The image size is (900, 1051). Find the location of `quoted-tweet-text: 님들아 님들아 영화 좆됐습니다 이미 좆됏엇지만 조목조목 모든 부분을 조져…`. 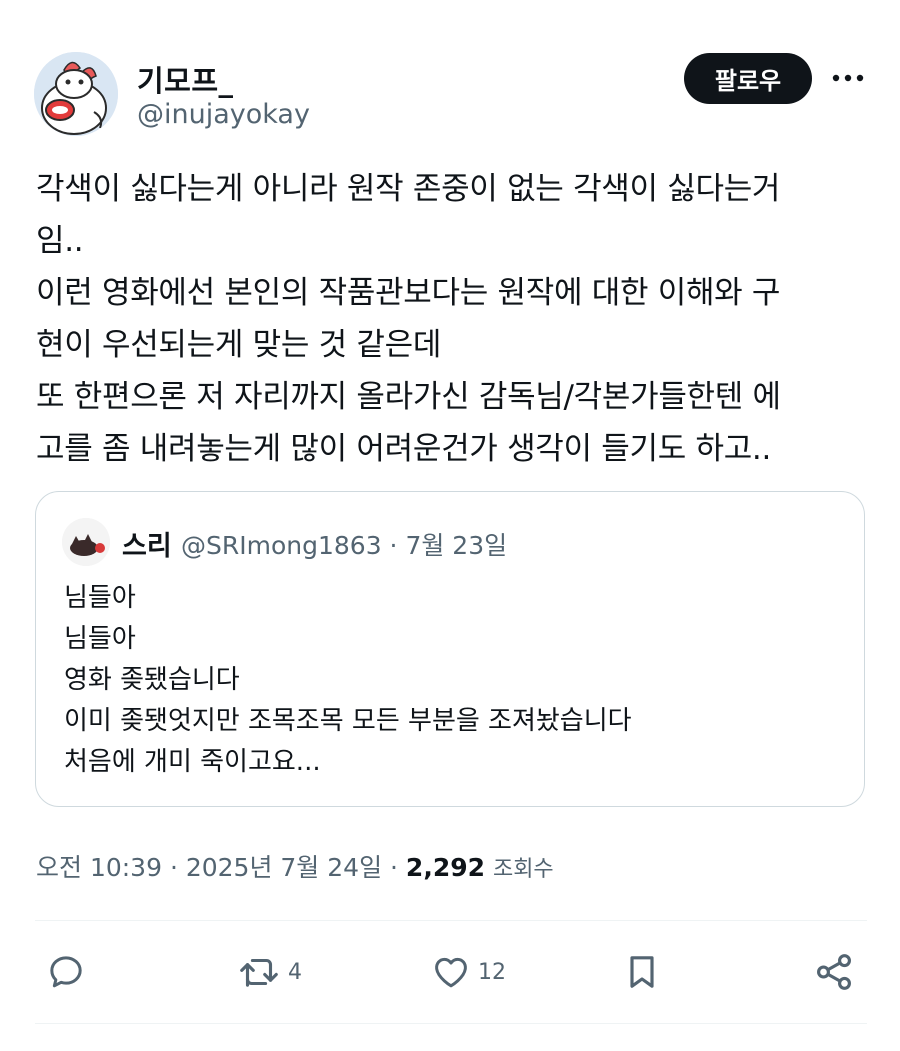

quoted-tweet-text: 님들아 님들아 영화 좆됐습니다 이미 좆됏엇지만 조목조목 모든 부분을 조져… is located at coordinates (348, 680).